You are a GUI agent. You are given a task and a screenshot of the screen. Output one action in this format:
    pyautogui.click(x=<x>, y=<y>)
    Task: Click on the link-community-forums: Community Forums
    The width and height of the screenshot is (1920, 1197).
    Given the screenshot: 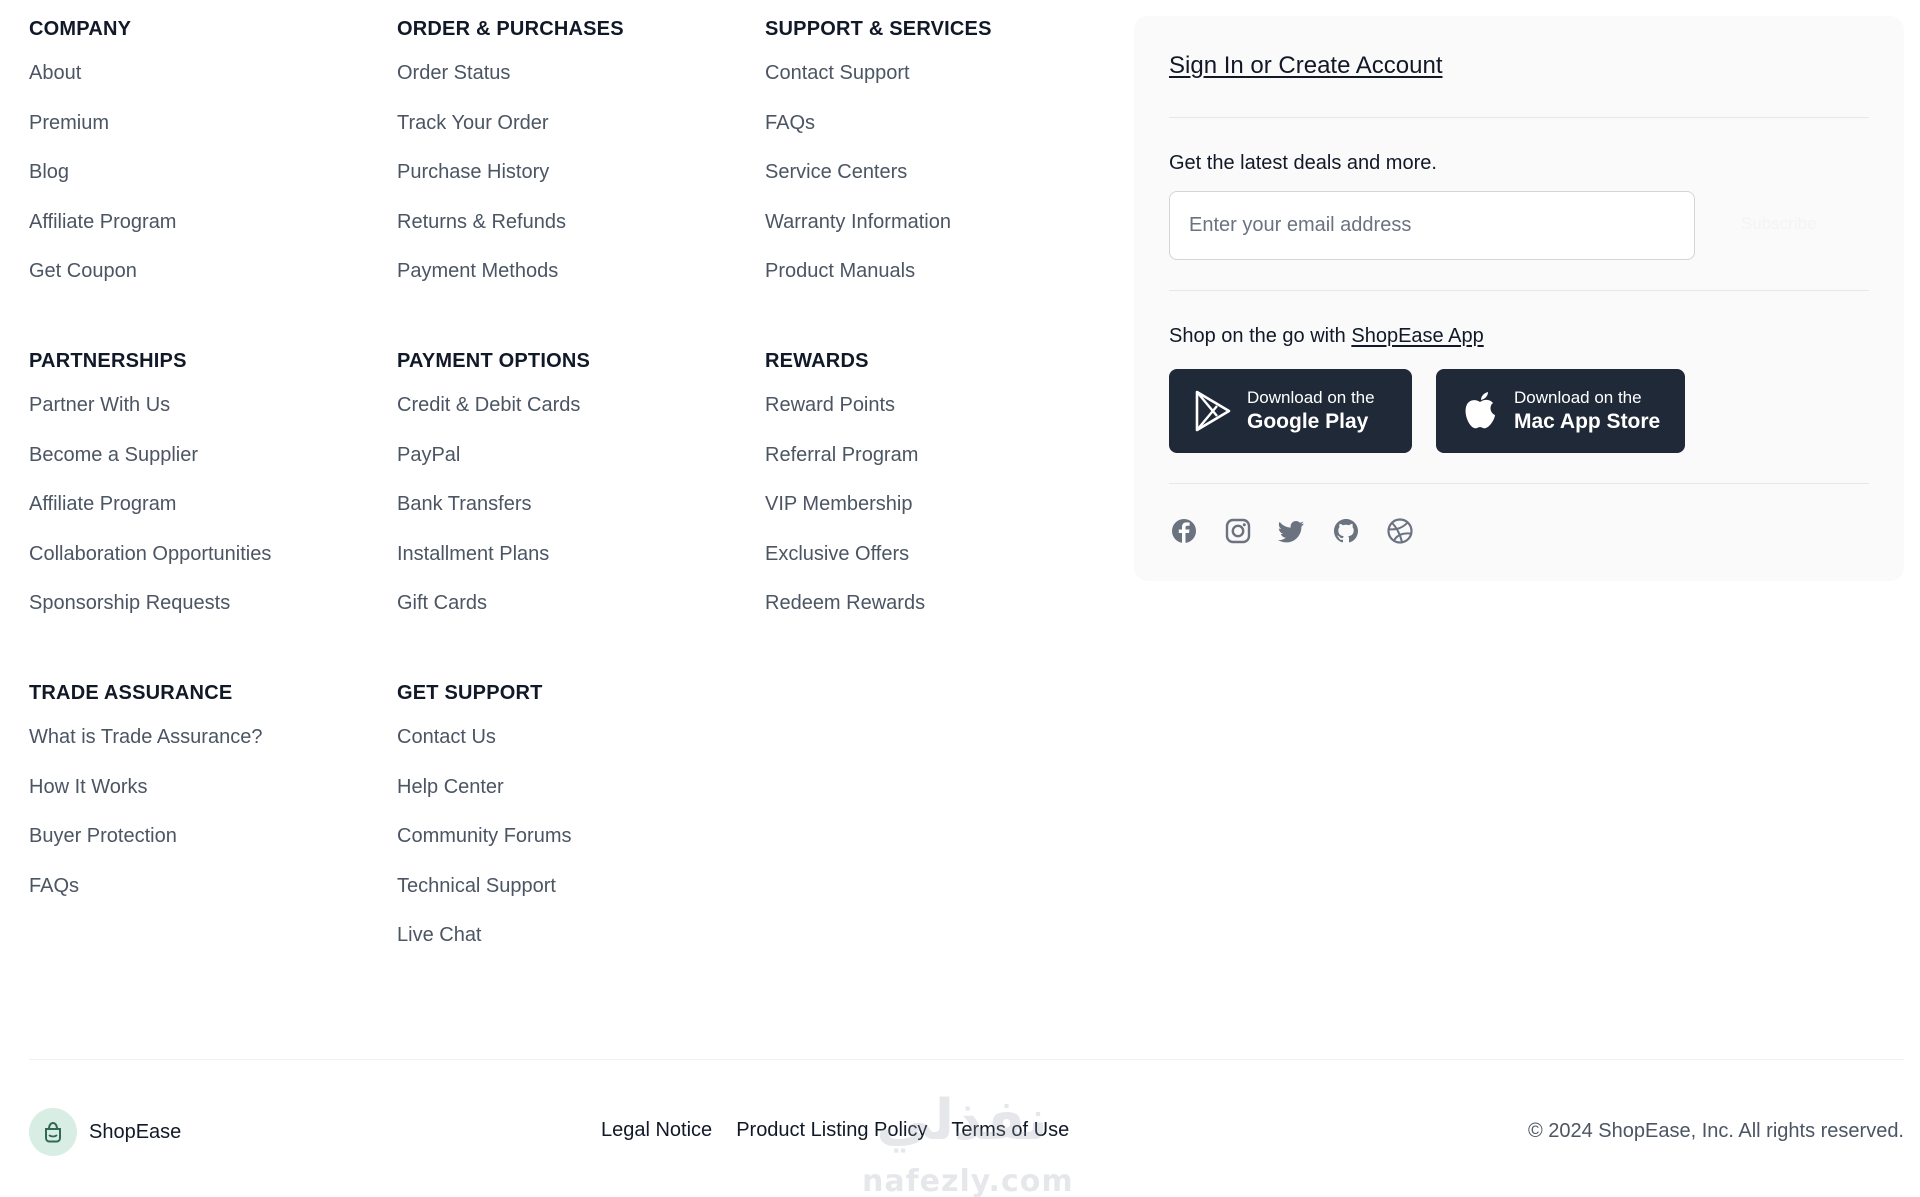 What is the action you would take?
    pyautogui.click(x=484, y=836)
    